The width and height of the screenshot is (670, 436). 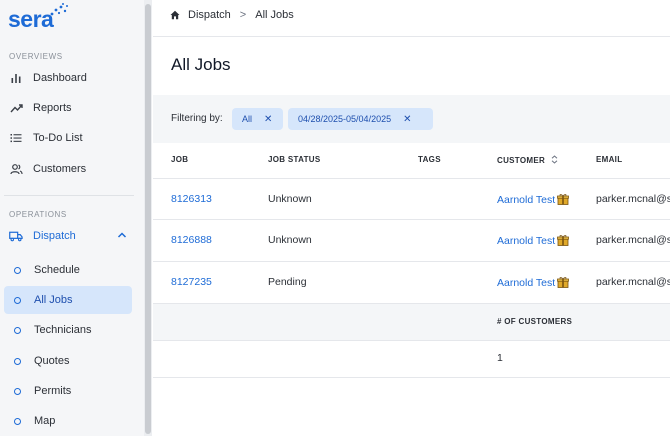 What do you see at coordinates (57, 270) in the screenshot?
I see `sidebar-subitem-label: Schedule` at bounding box center [57, 270].